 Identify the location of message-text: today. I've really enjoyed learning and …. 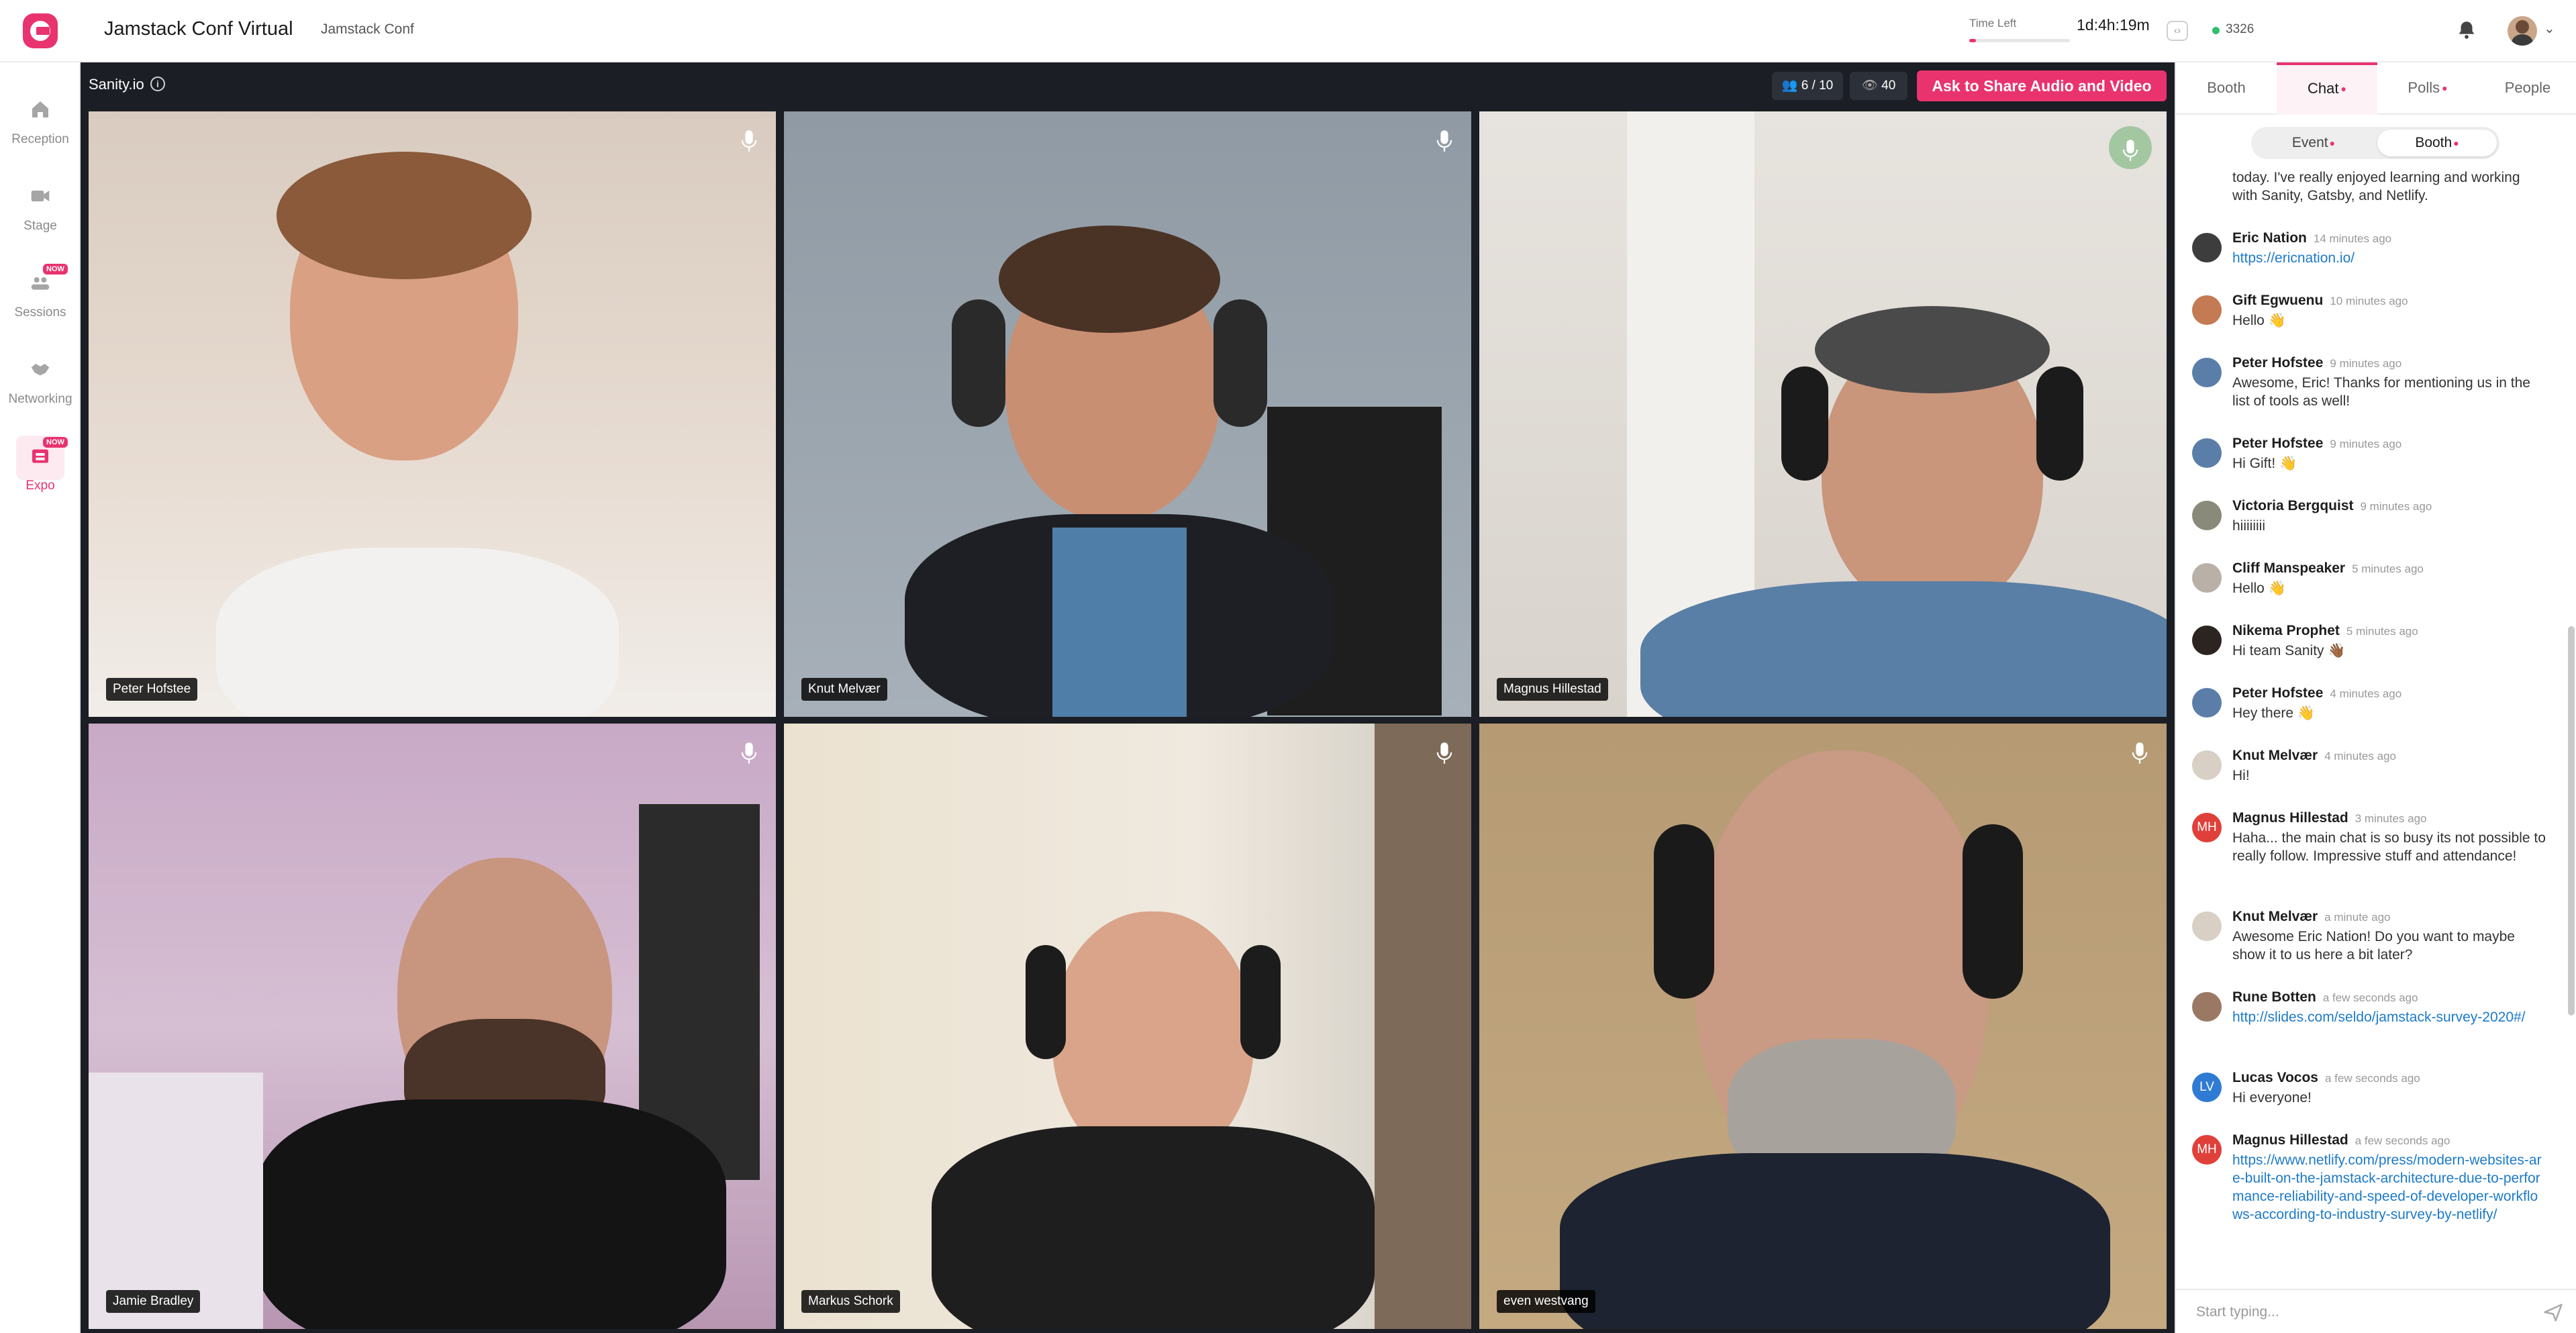
(2376, 186).